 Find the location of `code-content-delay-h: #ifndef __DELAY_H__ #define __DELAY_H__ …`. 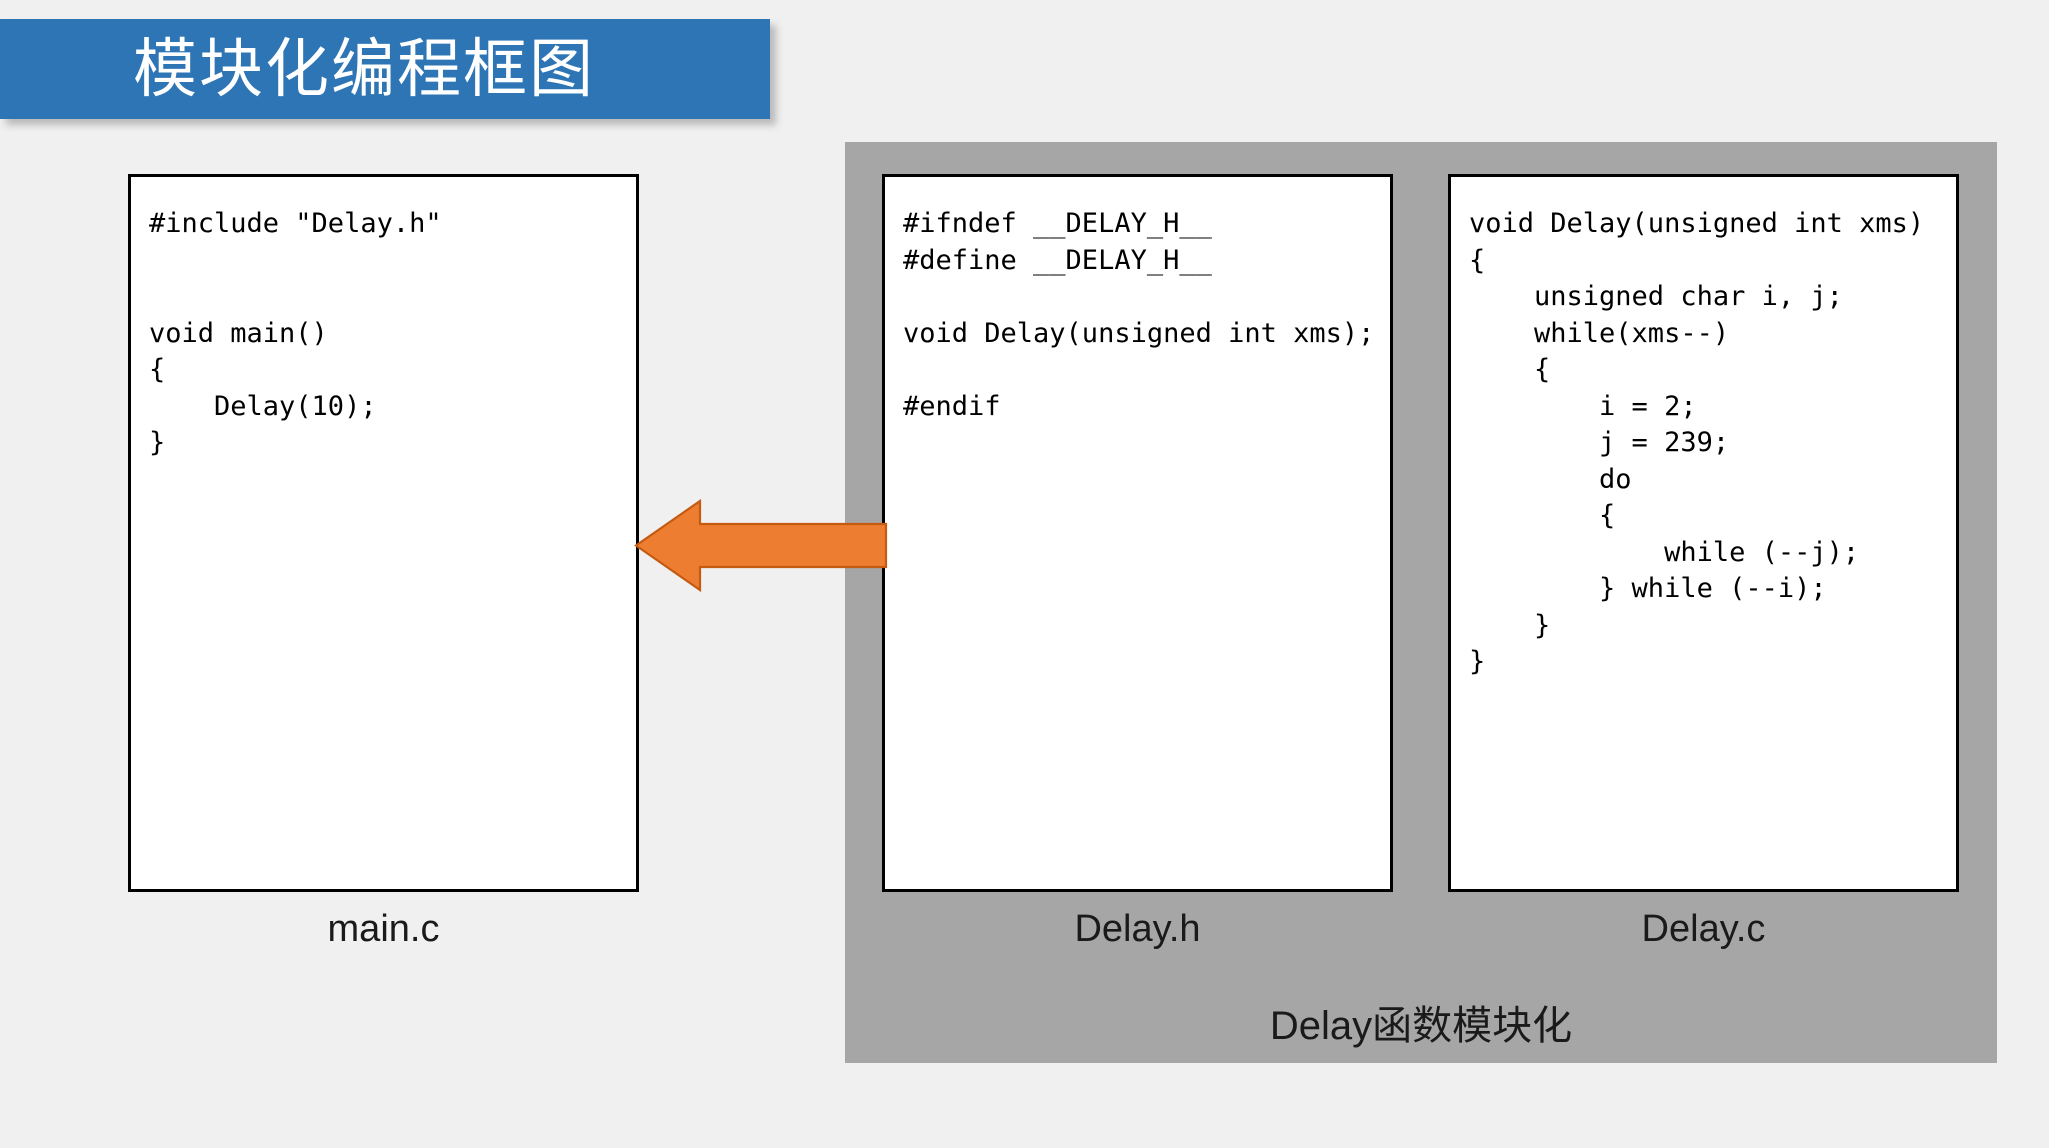

code-content-delay-h: #ifndef __DELAY_H__ #define __DELAY_H__ … is located at coordinates (1139, 315).